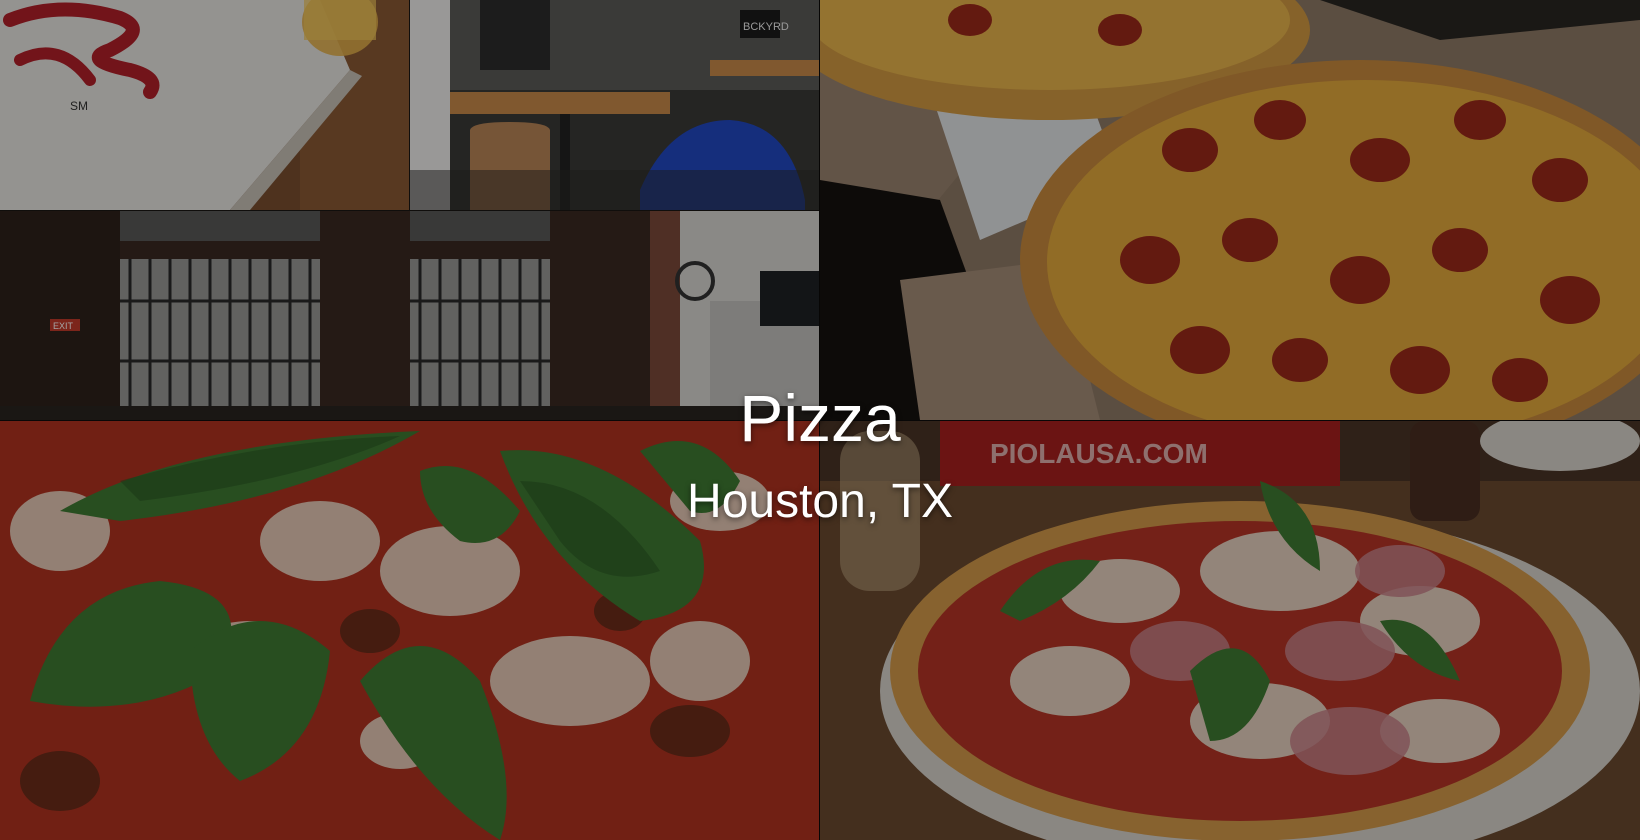 The width and height of the screenshot is (1640, 840). Describe the element at coordinates (63, 326) in the screenshot. I see `exit-sign-text: EXIT` at that location.